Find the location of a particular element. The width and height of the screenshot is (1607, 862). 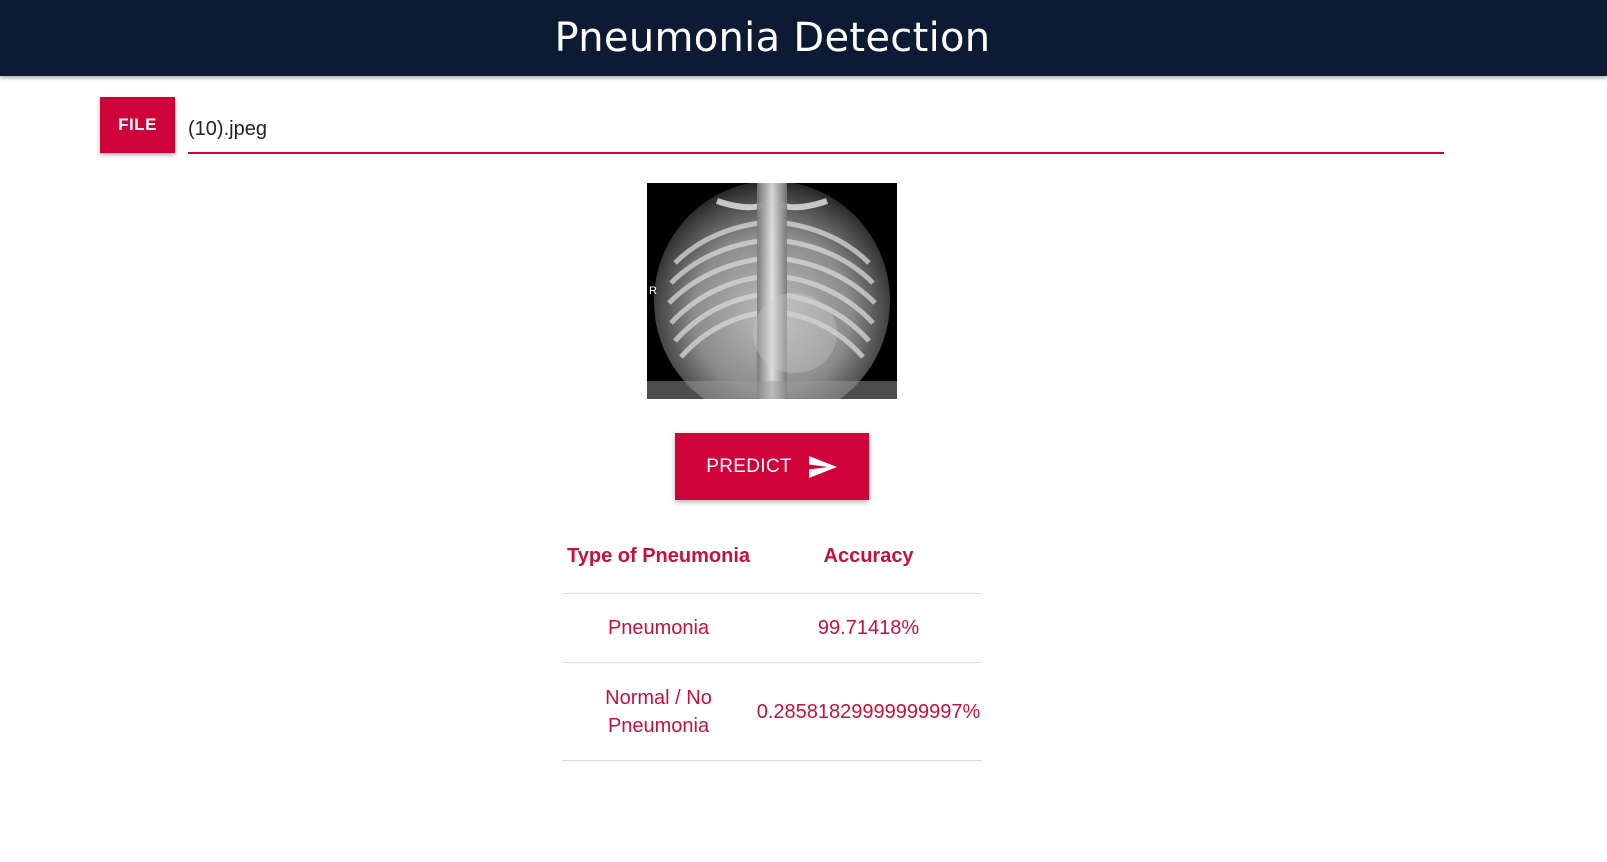

app-header: Pneumonia Detection is located at coordinates (803, 38).